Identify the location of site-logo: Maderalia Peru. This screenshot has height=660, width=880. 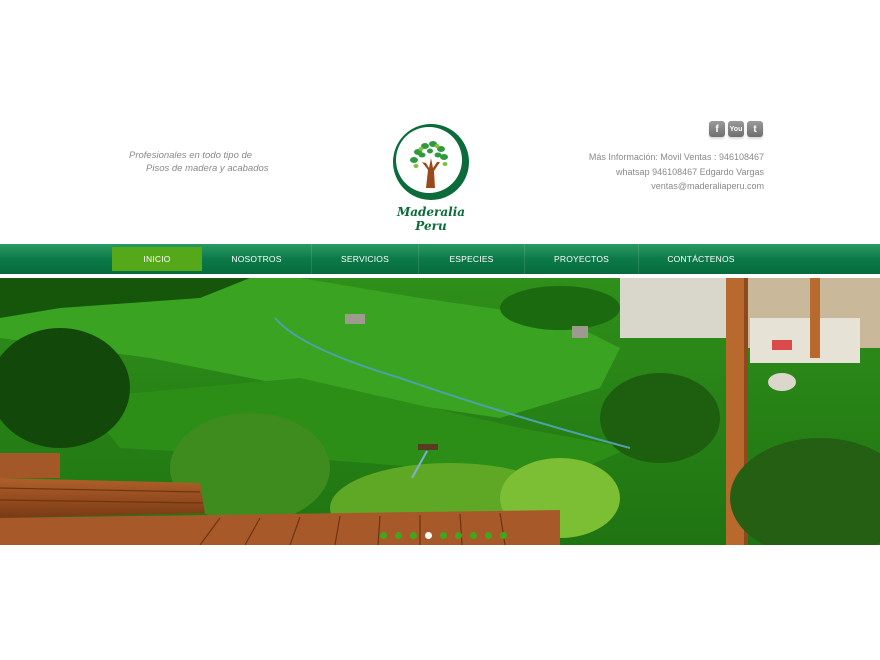
(431, 179).